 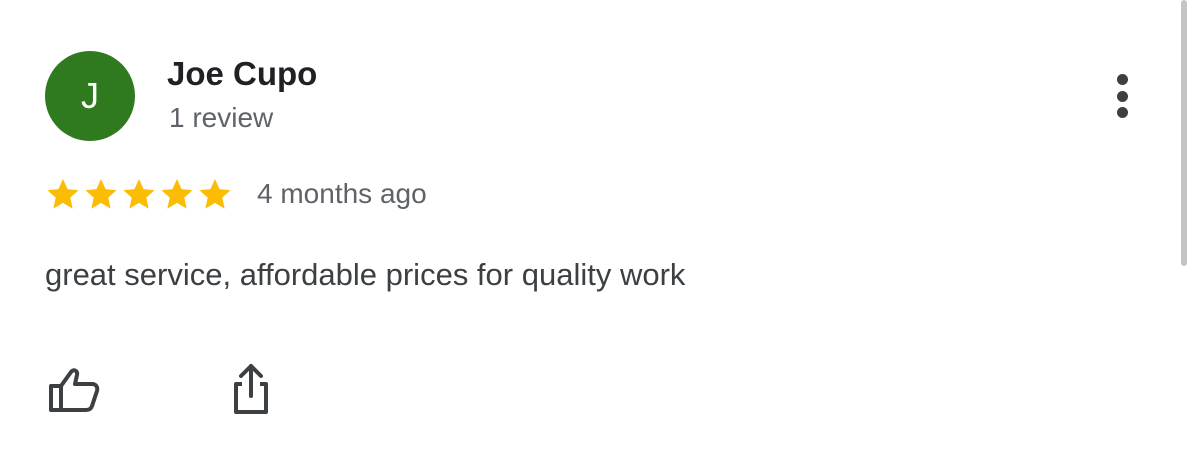 I want to click on star-rating, so click(x=139, y=194).